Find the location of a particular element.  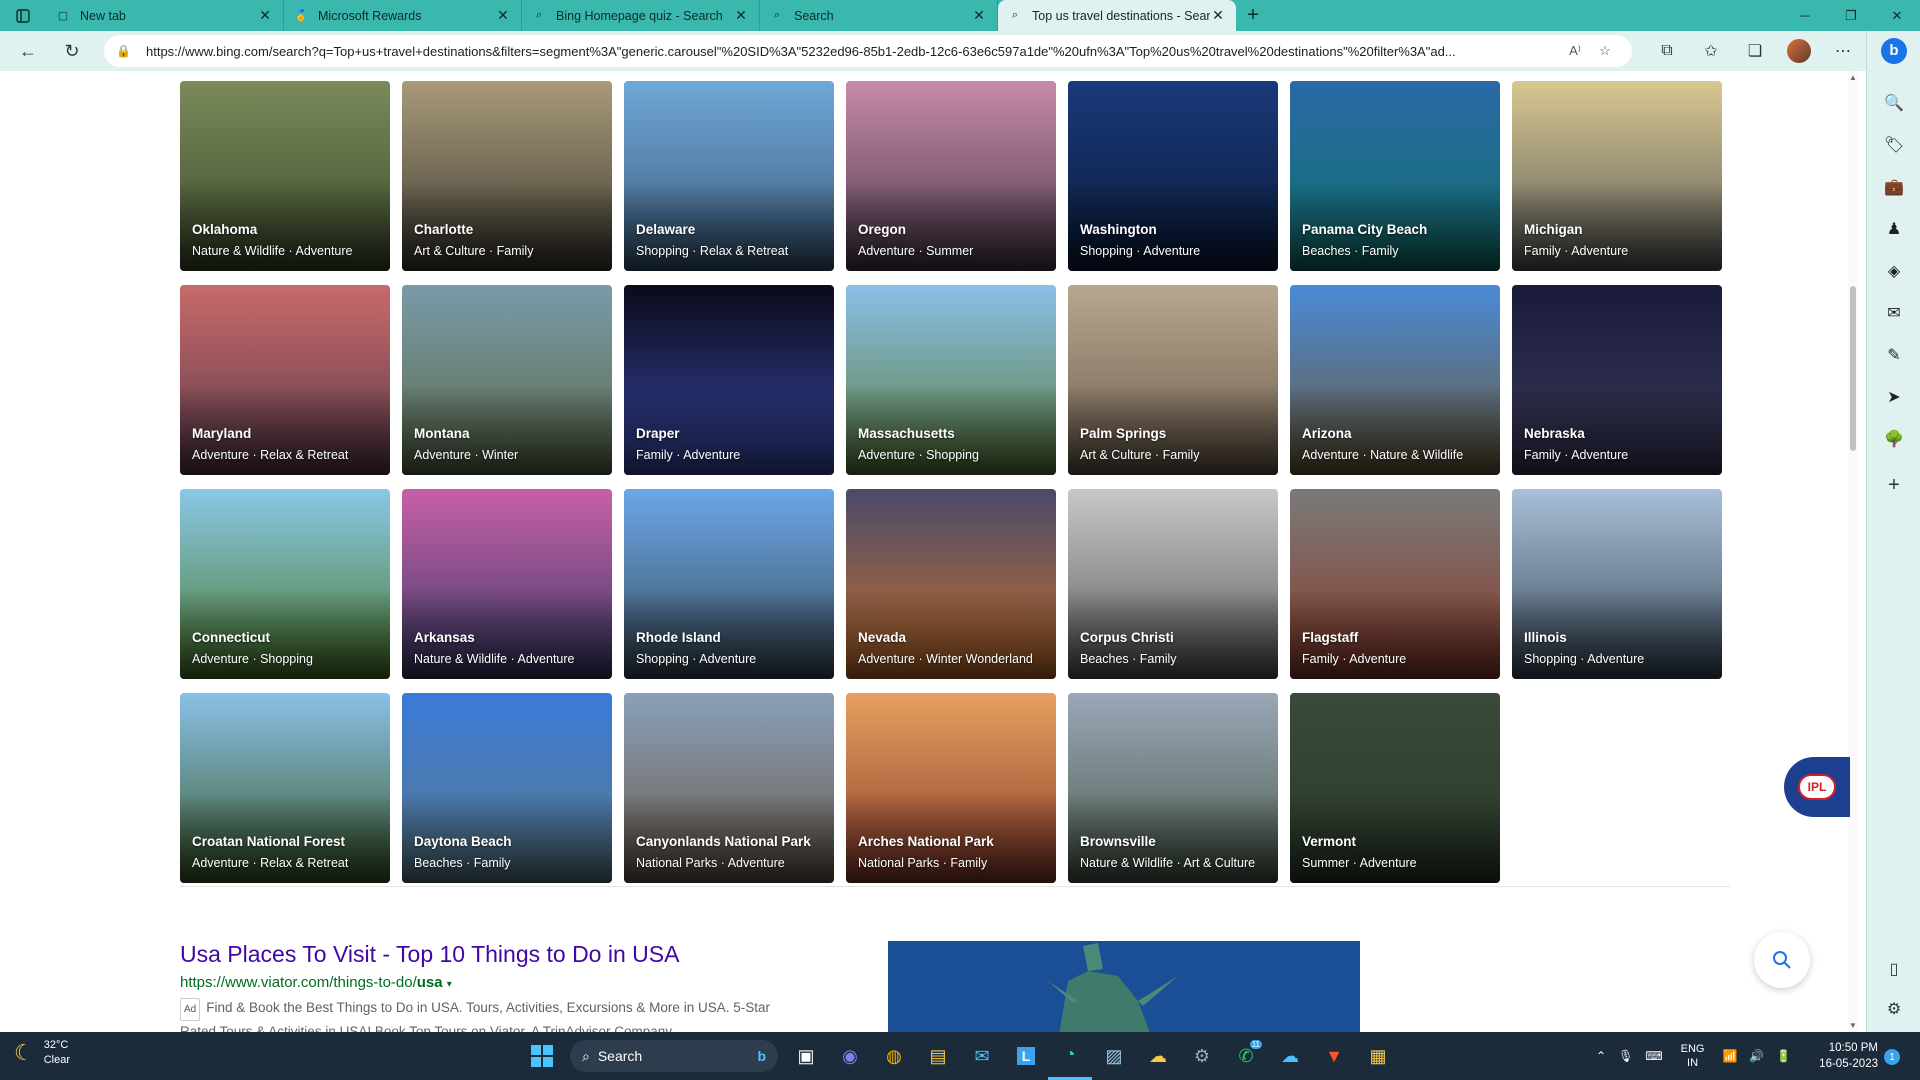

sidebar-settings-icon: ⚙ is located at coordinates (1893, 1009).